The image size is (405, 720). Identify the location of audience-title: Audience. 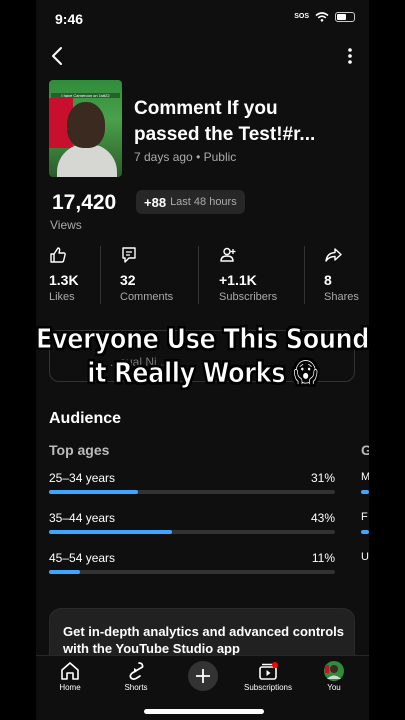
(85, 418).